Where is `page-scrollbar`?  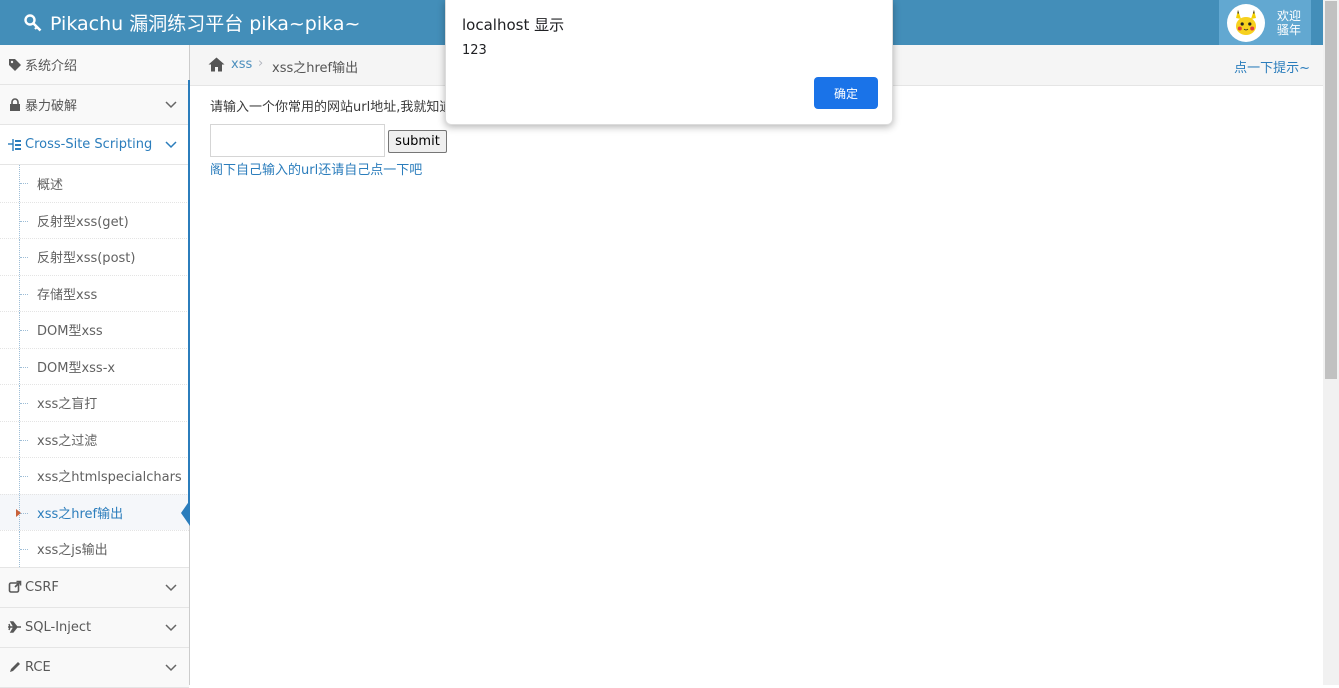
page-scrollbar is located at coordinates (1331, 342).